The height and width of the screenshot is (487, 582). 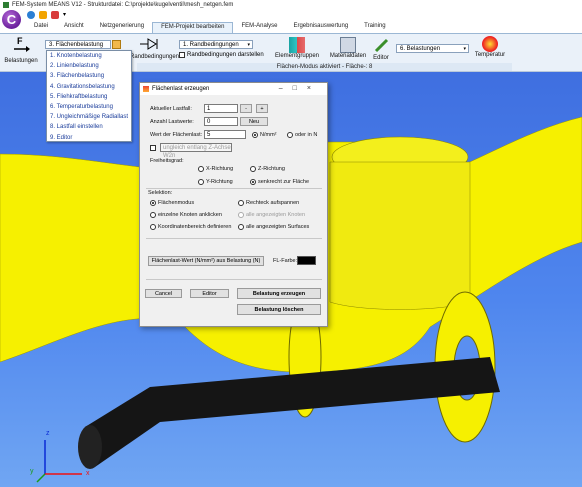 What do you see at coordinates (285, 261) in the screenshot?
I see `color-label: FL-Farbe:` at bounding box center [285, 261].